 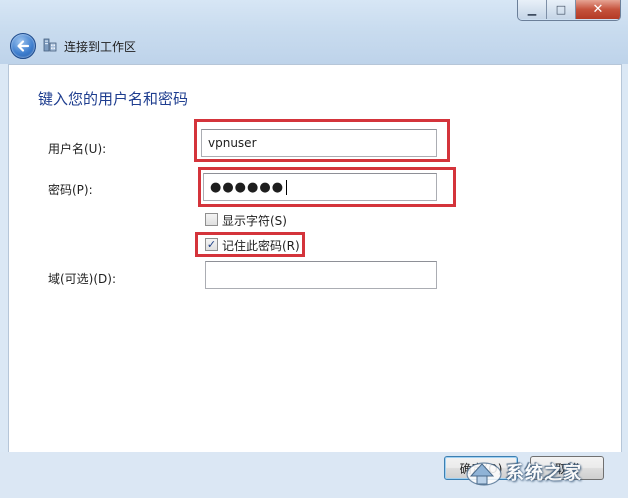 I want to click on minimize-icon: ▁, so click(x=532, y=9).